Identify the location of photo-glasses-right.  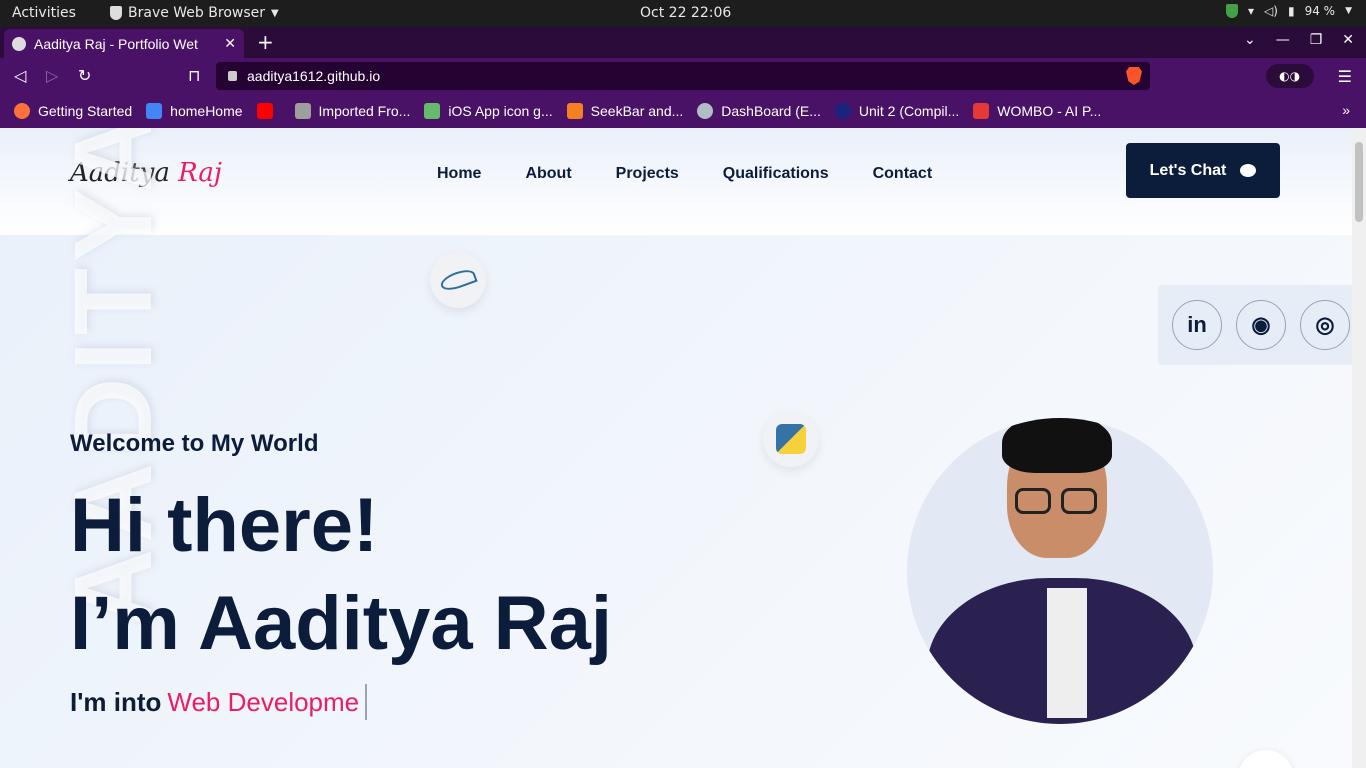
(1079, 501).